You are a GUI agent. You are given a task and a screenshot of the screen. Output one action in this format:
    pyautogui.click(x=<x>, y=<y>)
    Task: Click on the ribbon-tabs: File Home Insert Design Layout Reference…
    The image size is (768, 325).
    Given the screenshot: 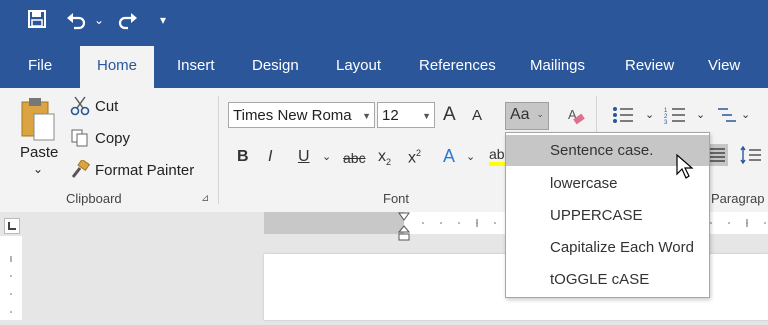 What is the action you would take?
    pyautogui.click(x=384, y=65)
    